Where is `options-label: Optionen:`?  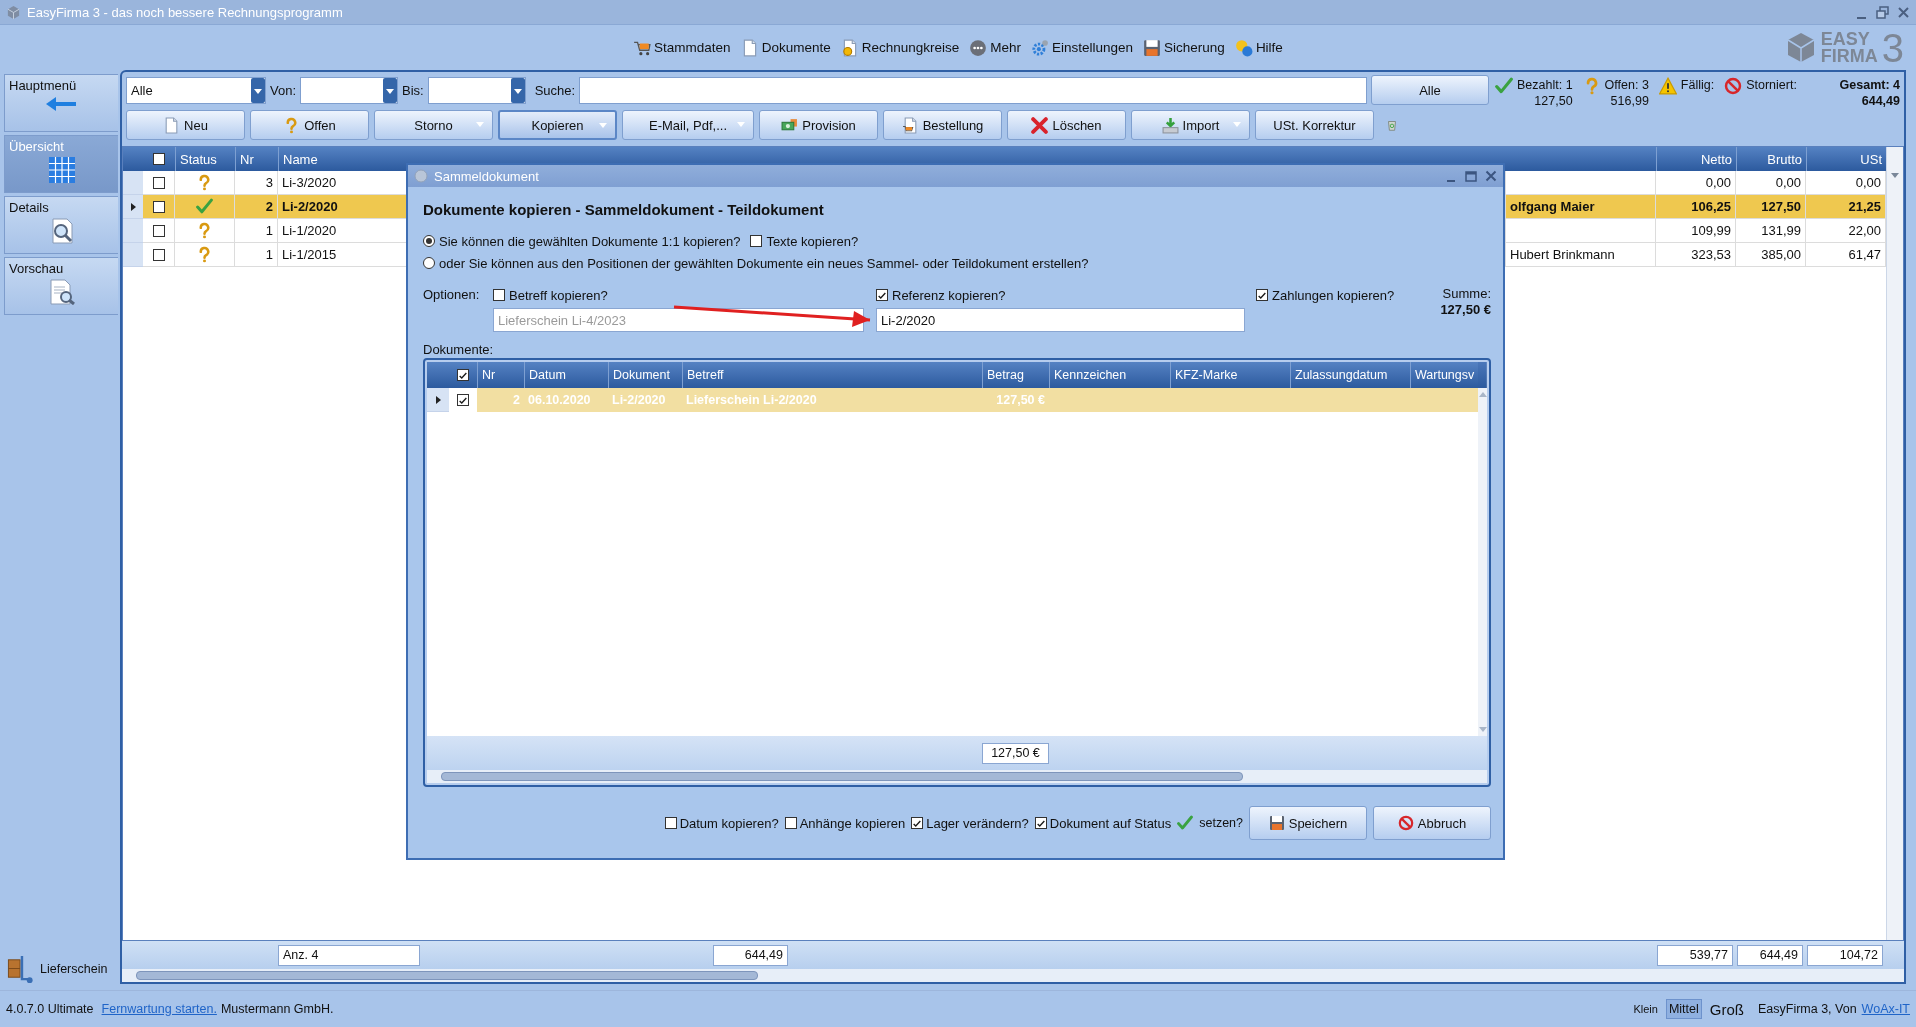
options-label: Optionen: is located at coordinates (452, 295).